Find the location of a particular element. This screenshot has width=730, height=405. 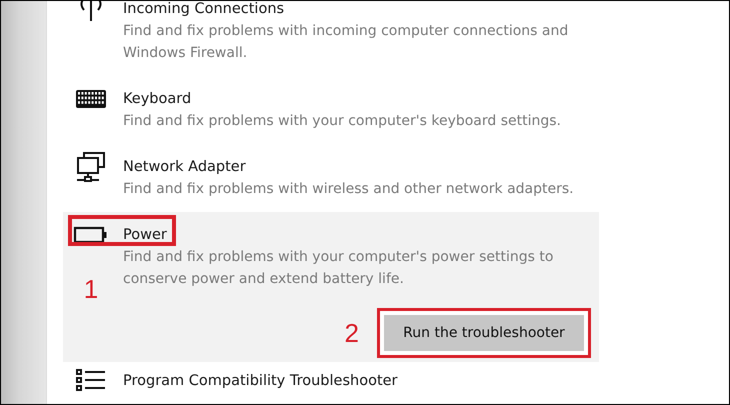

item-description: Find and fix problems with your computer's power settings to conserve power and extend battery life. is located at coordinates (338, 268).